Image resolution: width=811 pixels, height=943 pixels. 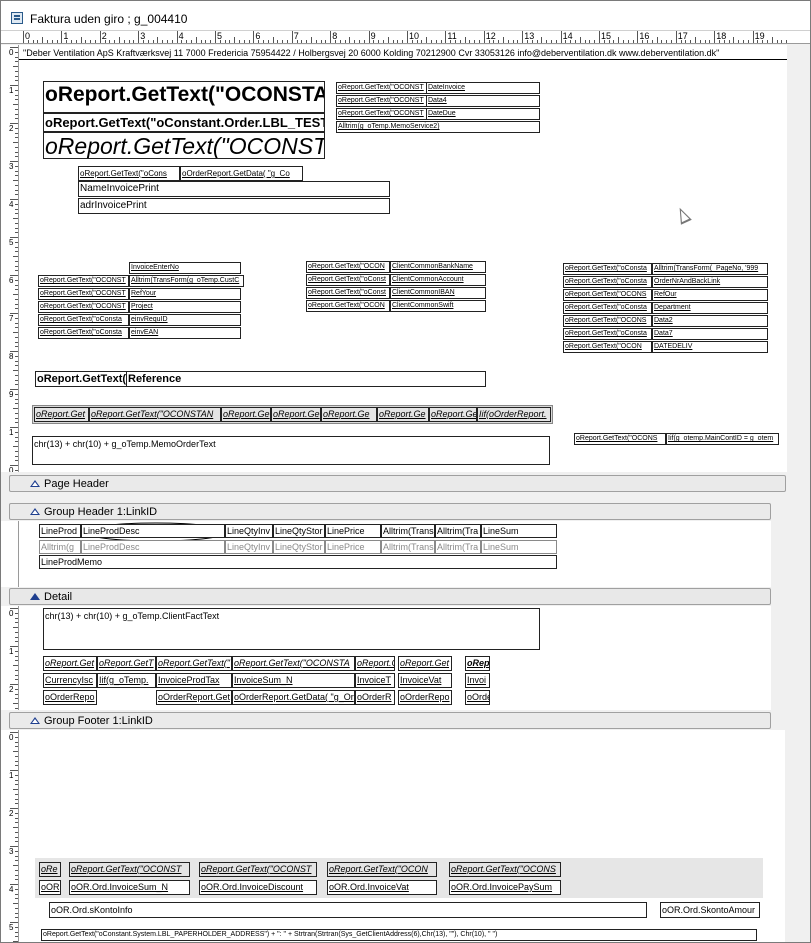 I want to click on left-info-value: Project, so click(x=185, y=307).